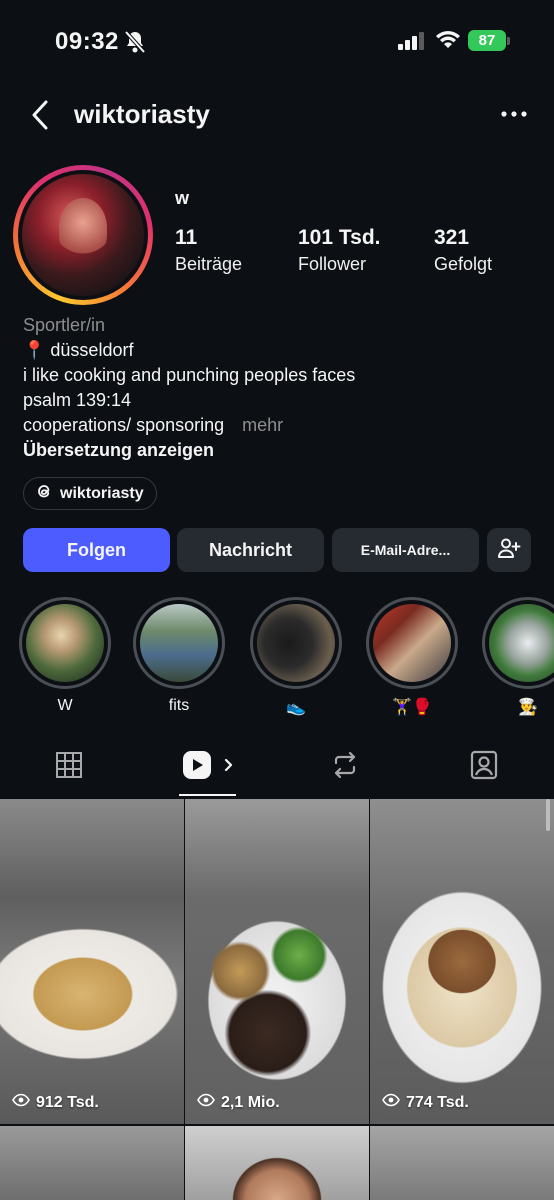  Describe the element at coordinates (207, 795) in the screenshot. I see `active-tab-indicator` at that location.